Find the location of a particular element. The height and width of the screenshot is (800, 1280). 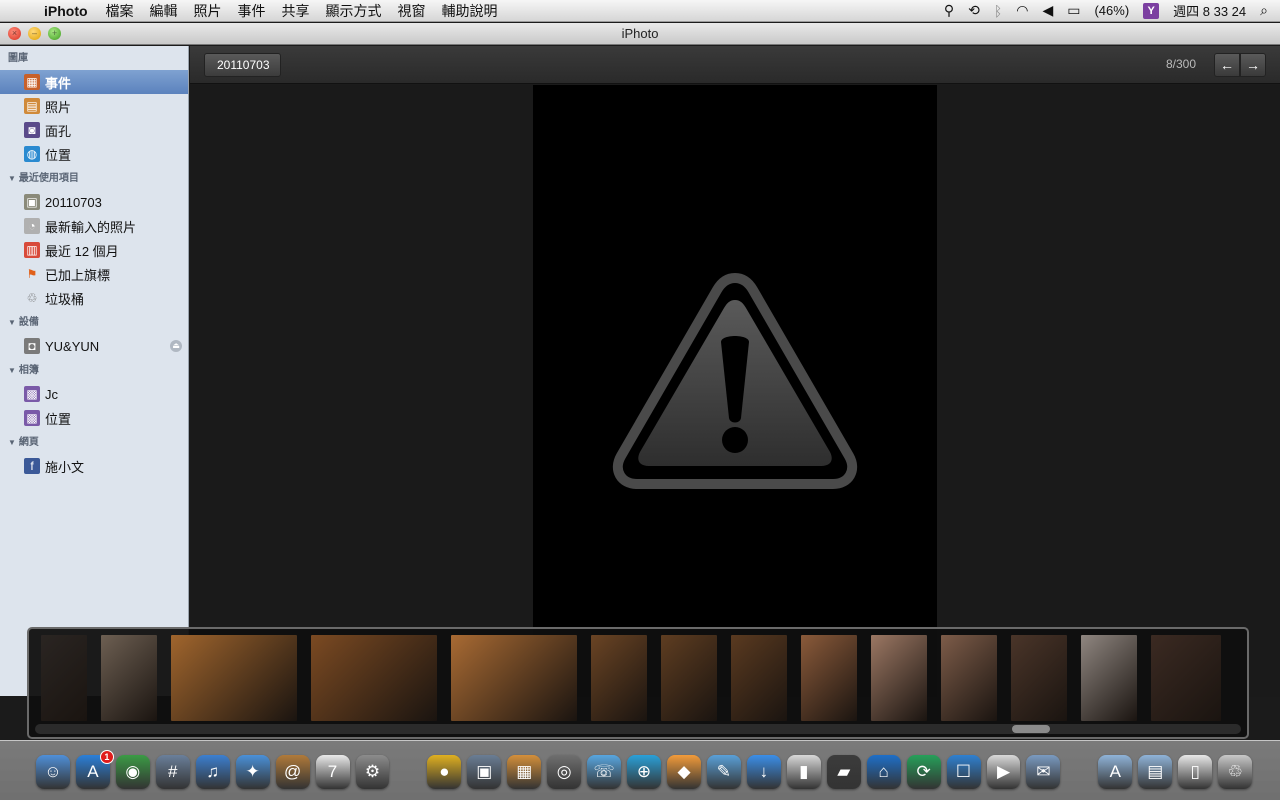

back-to-event-button: 20110703 is located at coordinates (242, 65).